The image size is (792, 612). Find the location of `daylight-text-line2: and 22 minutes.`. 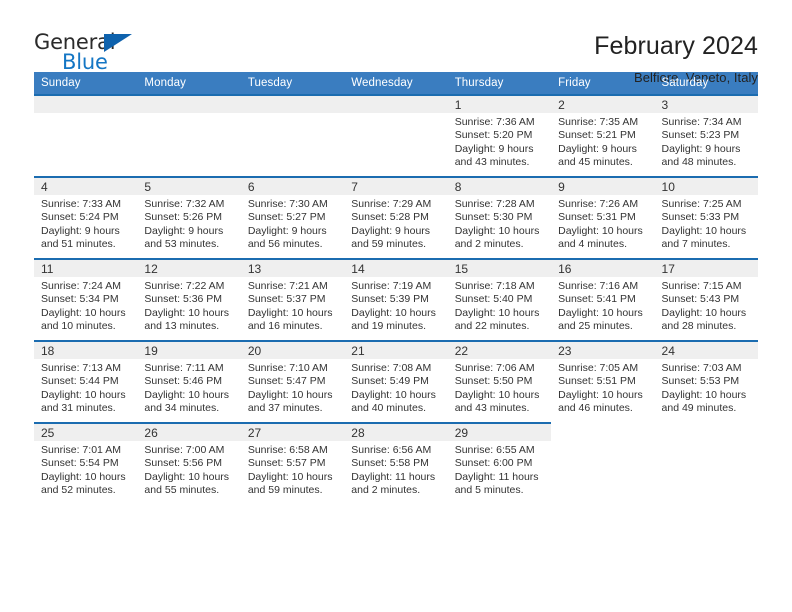

daylight-text-line2: and 22 minutes. is located at coordinates (492, 325).